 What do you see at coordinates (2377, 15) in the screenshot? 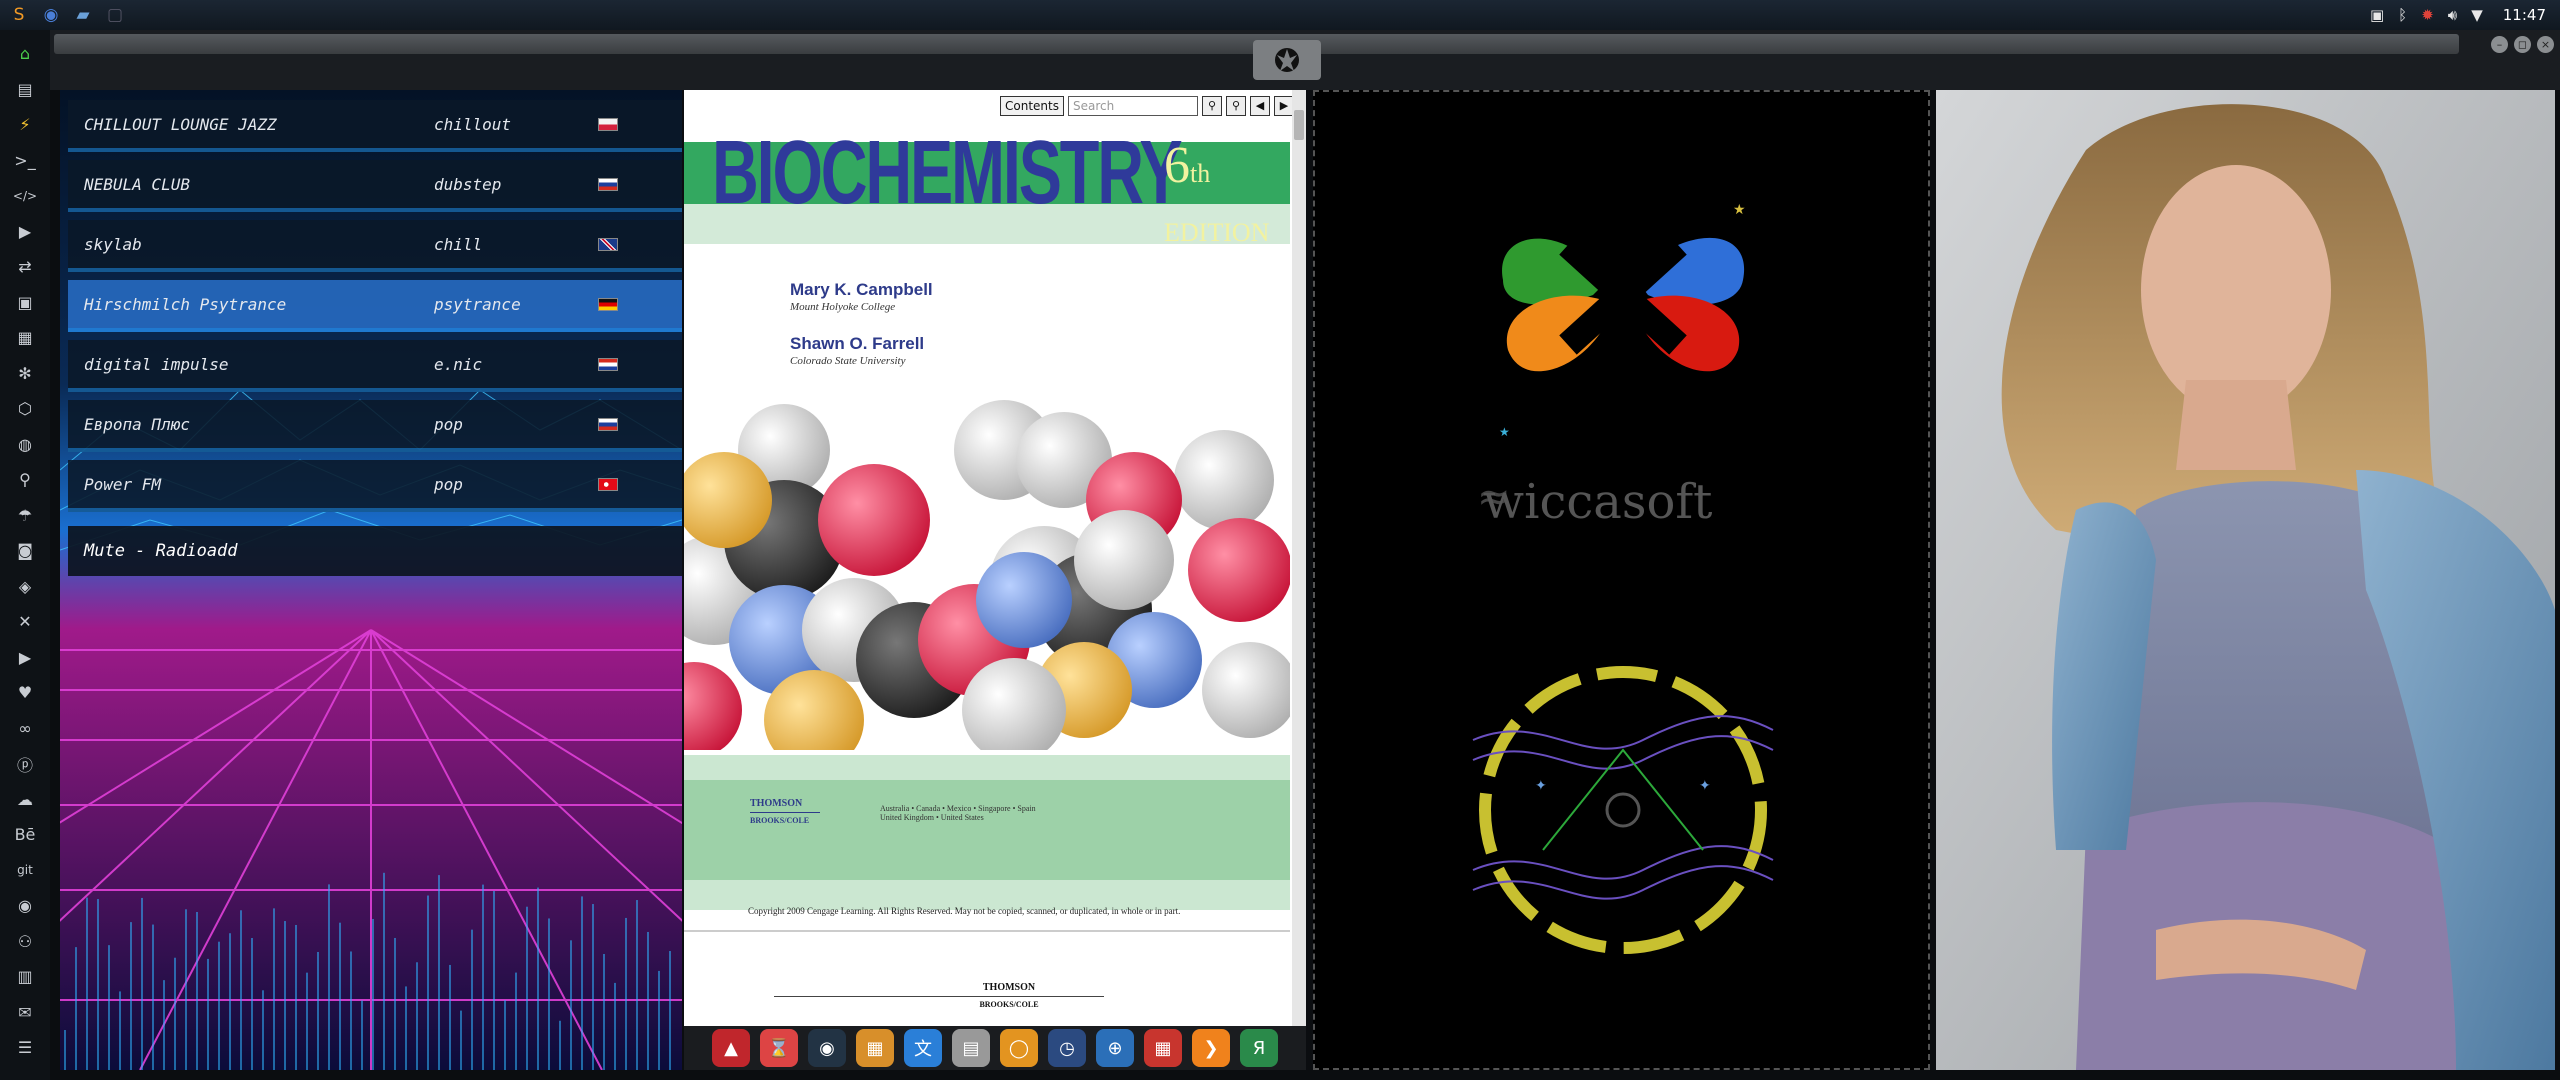
I see `screenshot-icon: ▣` at bounding box center [2377, 15].